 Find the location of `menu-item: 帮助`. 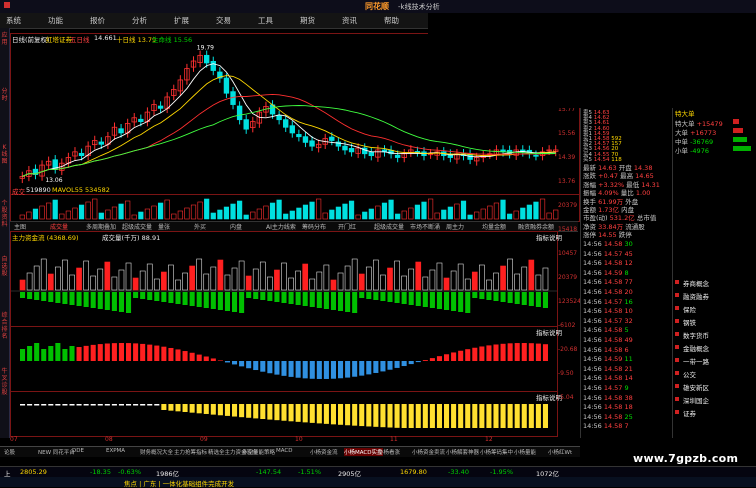

menu-item: 帮助 is located at coordinates (391, 20).